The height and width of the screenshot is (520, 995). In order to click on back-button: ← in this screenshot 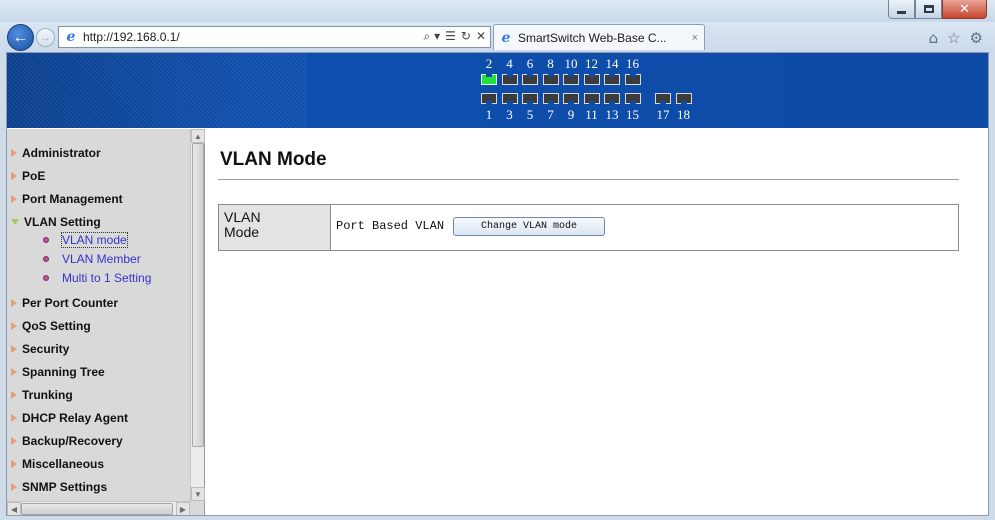, I will do `click(20, 37)`.